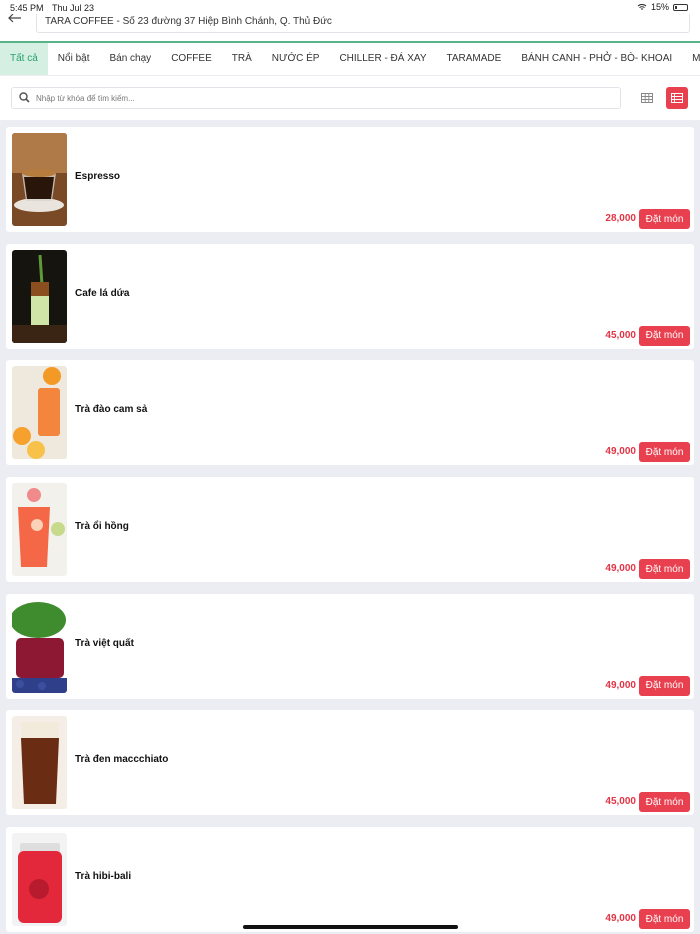 The height and width of the screenshot is (934, 700). I want to click on battery-percent: 15%, so click(659, 7).